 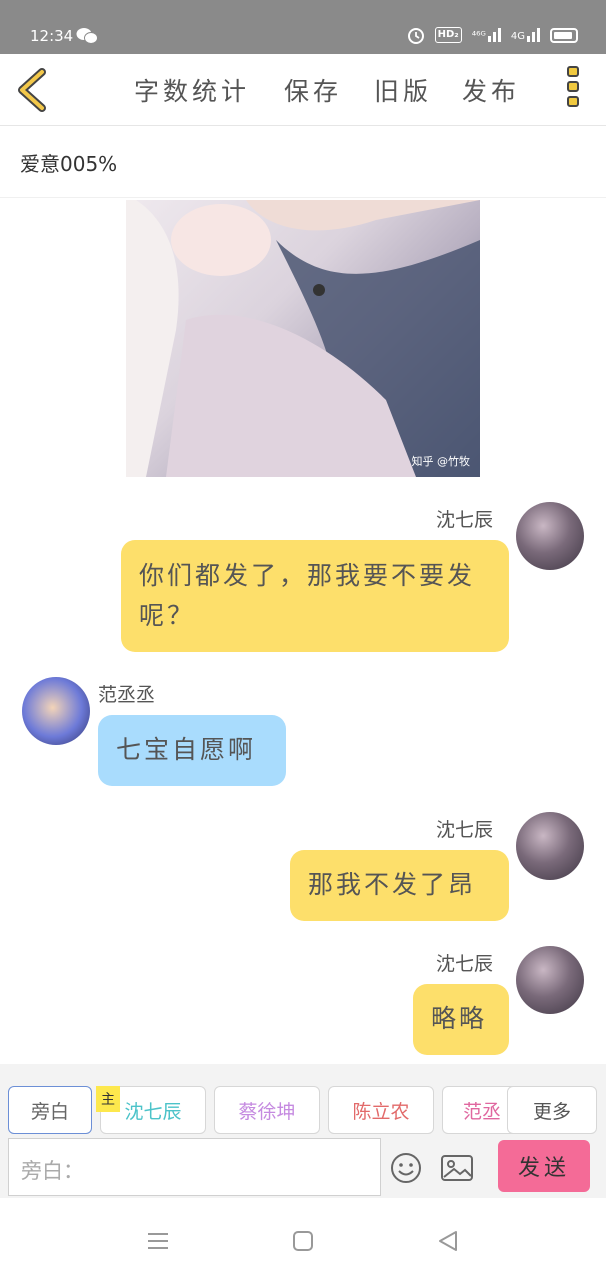 What do you see at coordinates (267, 1110) in the screenshot?
I see `role-chip-cai-xukun: 蔡徐坤` at bounding box center [267, 1110].